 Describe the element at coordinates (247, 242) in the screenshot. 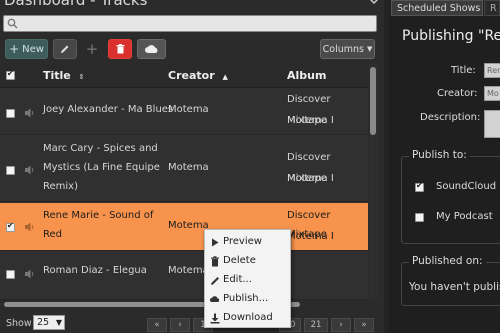

I see `menu-item-preview: Preview` at that location.